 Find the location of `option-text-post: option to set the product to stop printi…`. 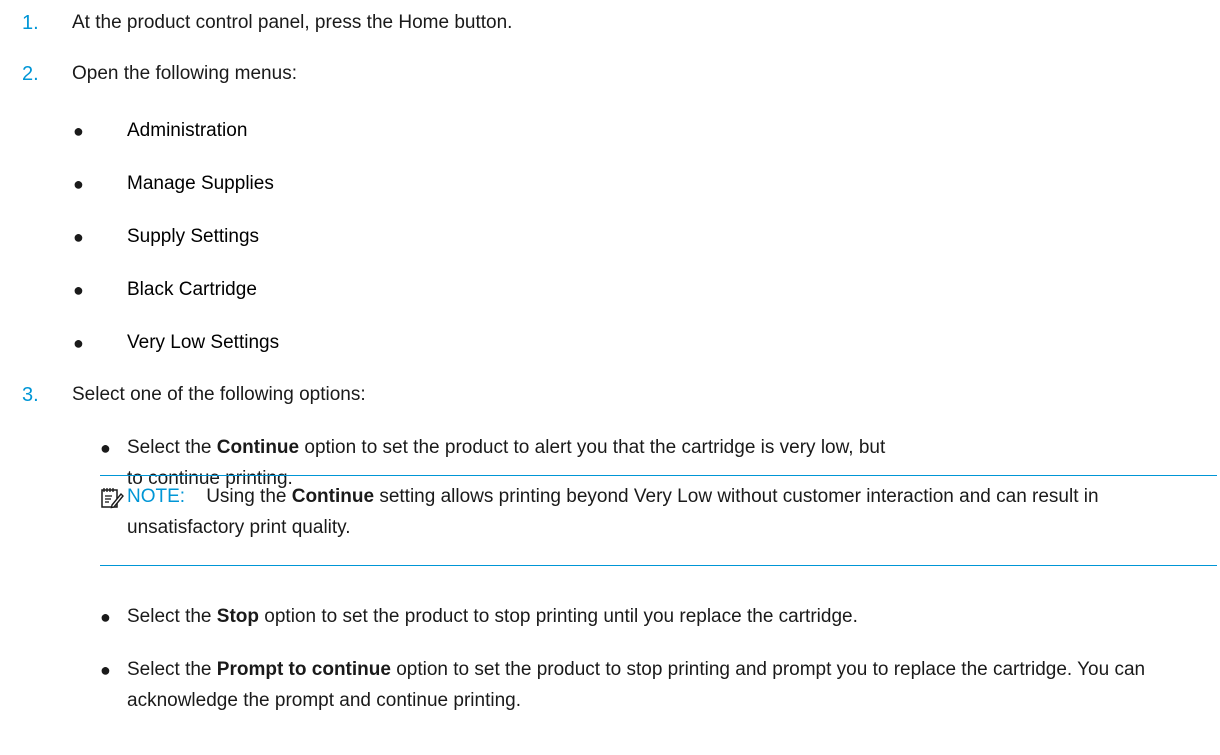

option-text-post: option to set the product to stop printi… is located at coordinates (558, 616).